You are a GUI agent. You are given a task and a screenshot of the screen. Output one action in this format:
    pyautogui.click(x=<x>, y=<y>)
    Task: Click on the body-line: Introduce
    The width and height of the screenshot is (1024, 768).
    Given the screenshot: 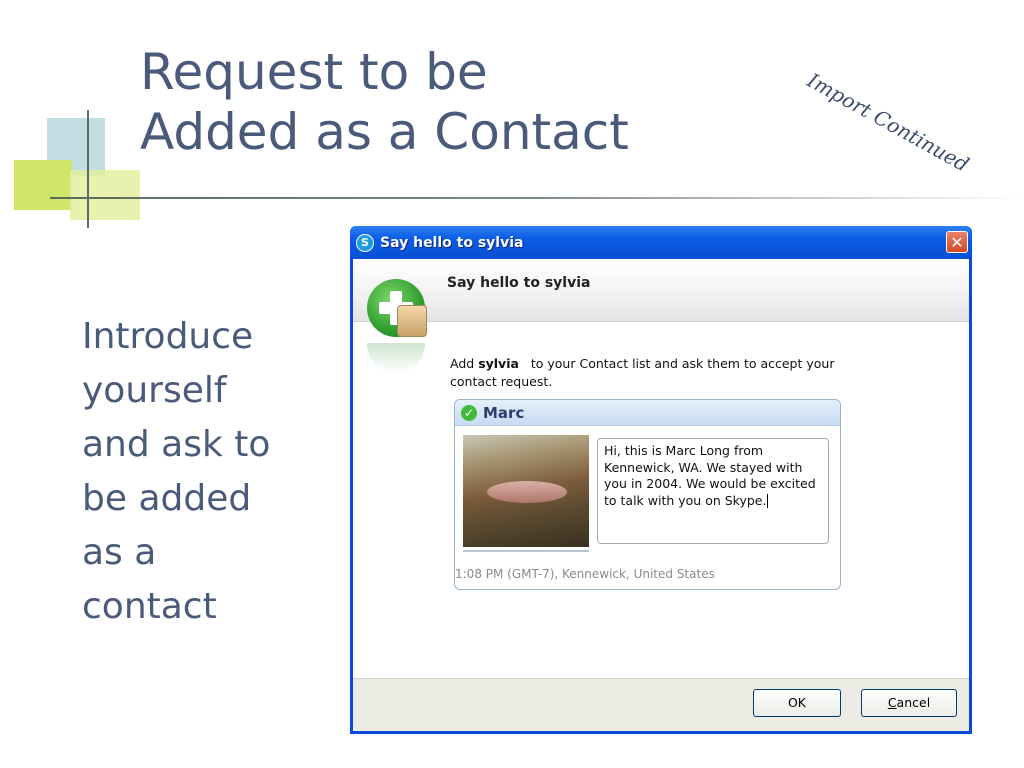 What is the action you would take?
    pyautogui.click(x=168, y=336)
    